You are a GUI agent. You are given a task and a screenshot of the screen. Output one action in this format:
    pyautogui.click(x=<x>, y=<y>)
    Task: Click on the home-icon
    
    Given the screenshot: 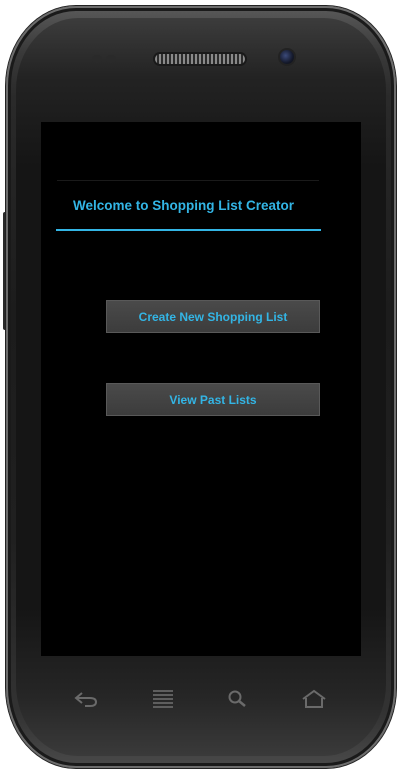 What is the action you would take?
    pyautogui.click(x=314, y=699)
    